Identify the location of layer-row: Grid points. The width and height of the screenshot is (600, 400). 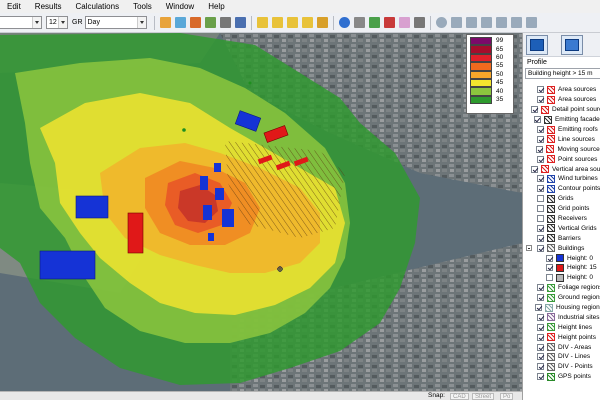
(561, 209).